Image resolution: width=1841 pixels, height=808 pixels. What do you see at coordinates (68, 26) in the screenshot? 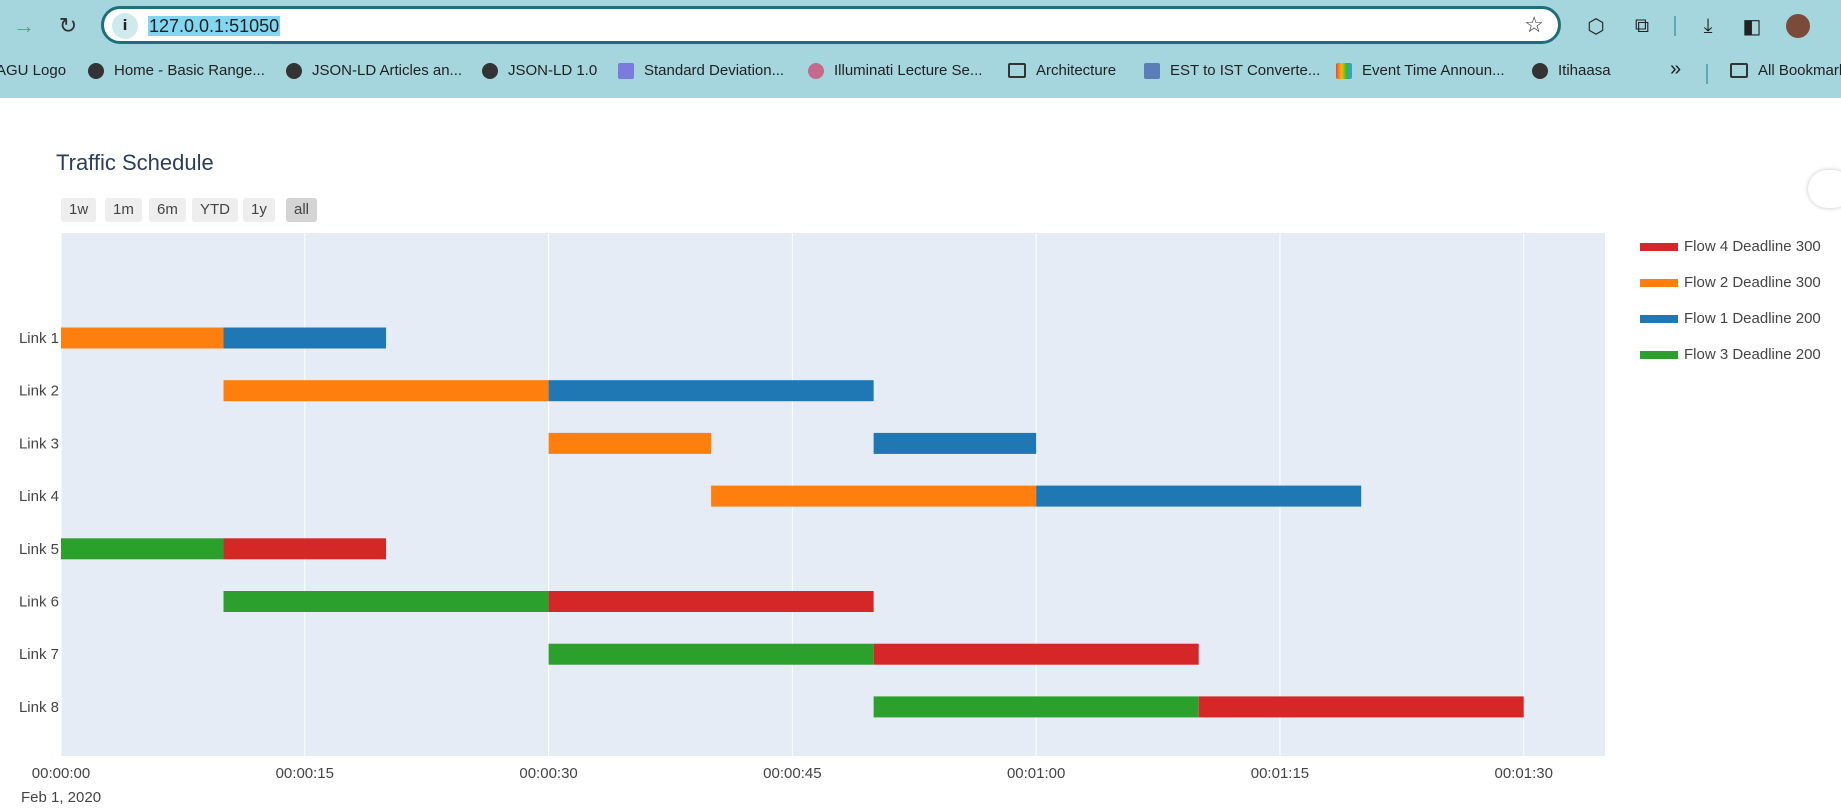
I see `reload-icon: ↻` at bounding box center [68, 26].